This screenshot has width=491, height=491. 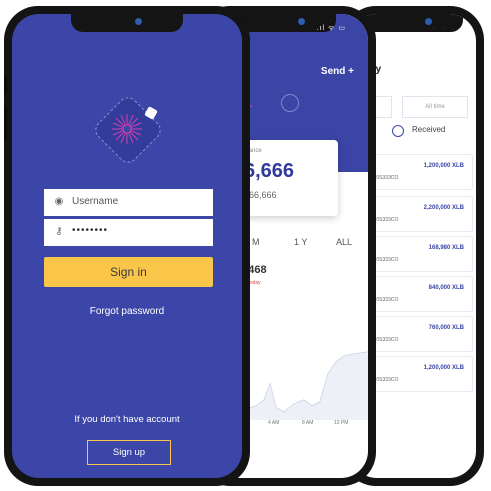 I want to click on side-button, so click(x=5, y=85).